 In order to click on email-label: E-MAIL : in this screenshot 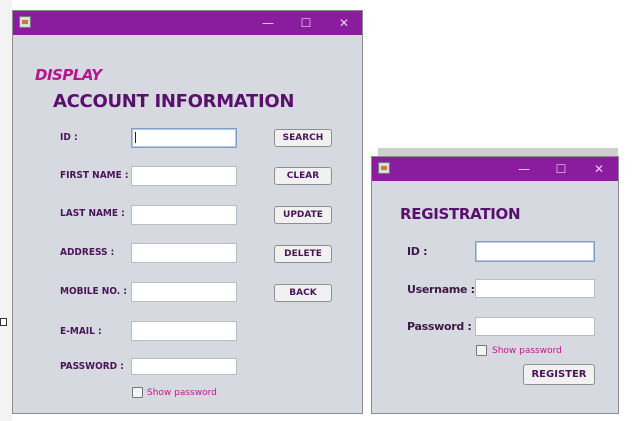, I will do `click(81, 331)`.